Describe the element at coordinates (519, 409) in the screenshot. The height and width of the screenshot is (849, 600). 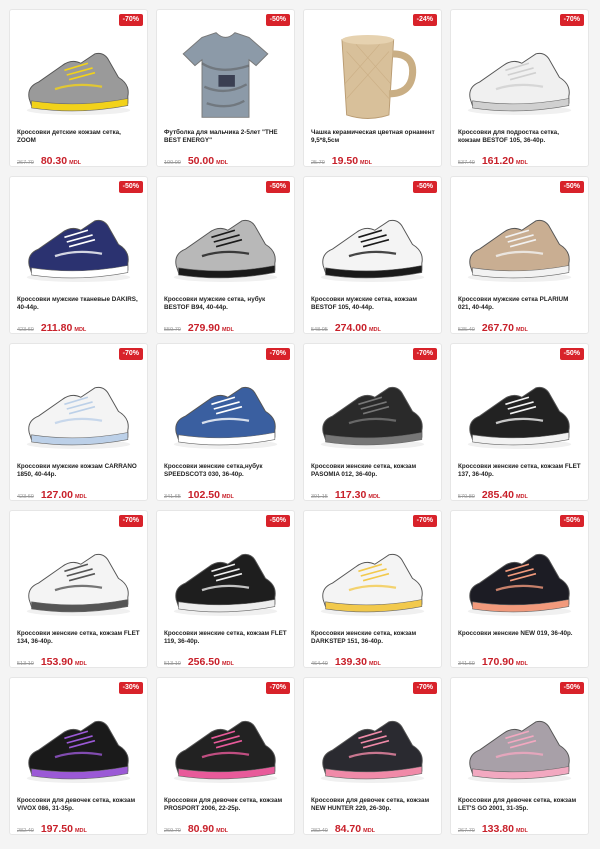
I see `sneaker-black-white-icon` at that location.